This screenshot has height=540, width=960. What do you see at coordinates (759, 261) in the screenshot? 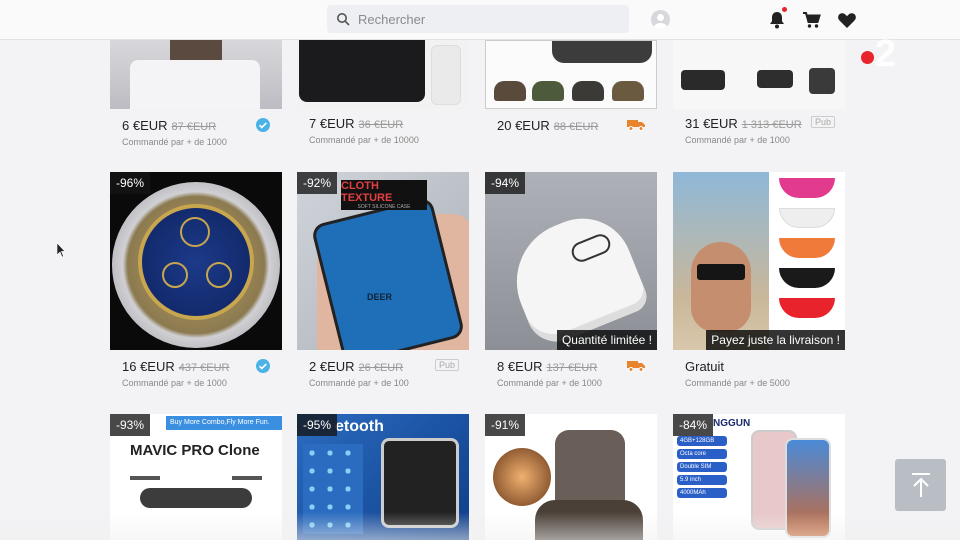
I see `product-image: Payez juste la livraison !` at bounding box center [759, 261].